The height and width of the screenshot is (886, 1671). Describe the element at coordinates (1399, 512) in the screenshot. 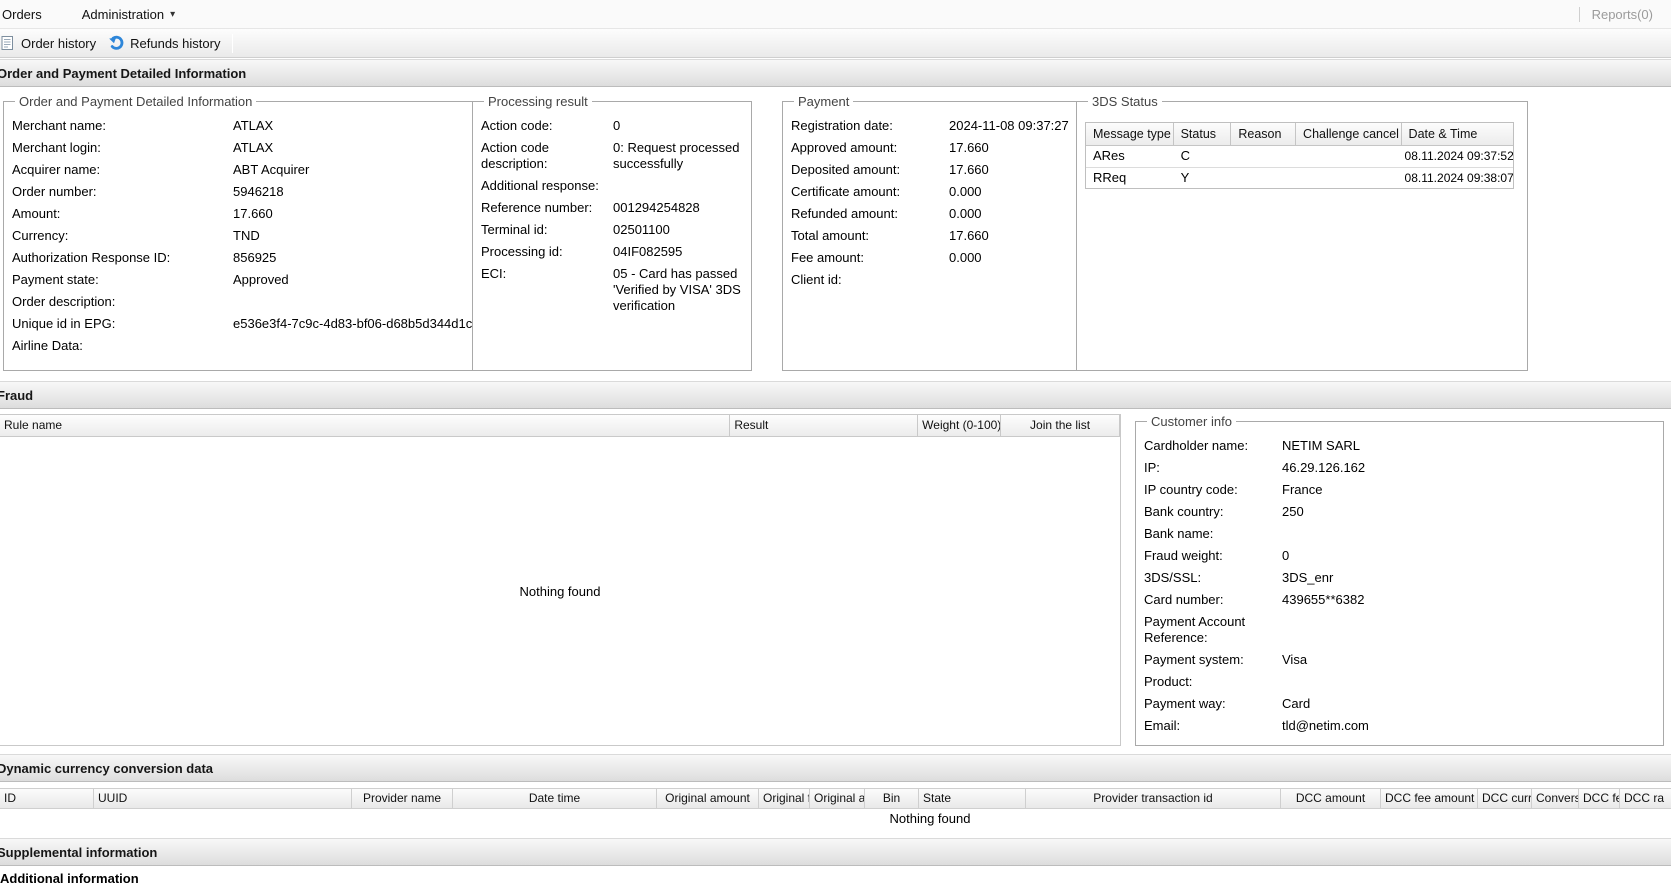

I see `field-row: Bank country: 250` at that location.